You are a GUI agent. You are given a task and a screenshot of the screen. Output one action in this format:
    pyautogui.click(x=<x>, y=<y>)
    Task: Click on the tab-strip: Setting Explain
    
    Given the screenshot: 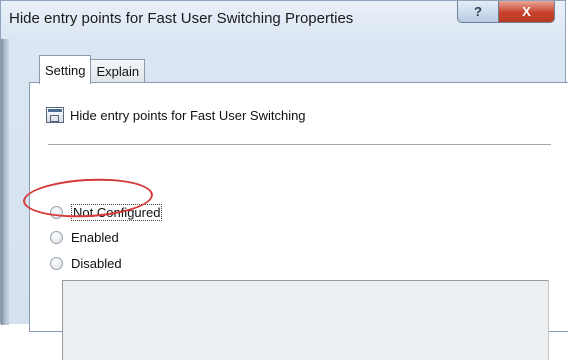 What is the action you would take?
    pyautogui.click(x=92, y=68)
    